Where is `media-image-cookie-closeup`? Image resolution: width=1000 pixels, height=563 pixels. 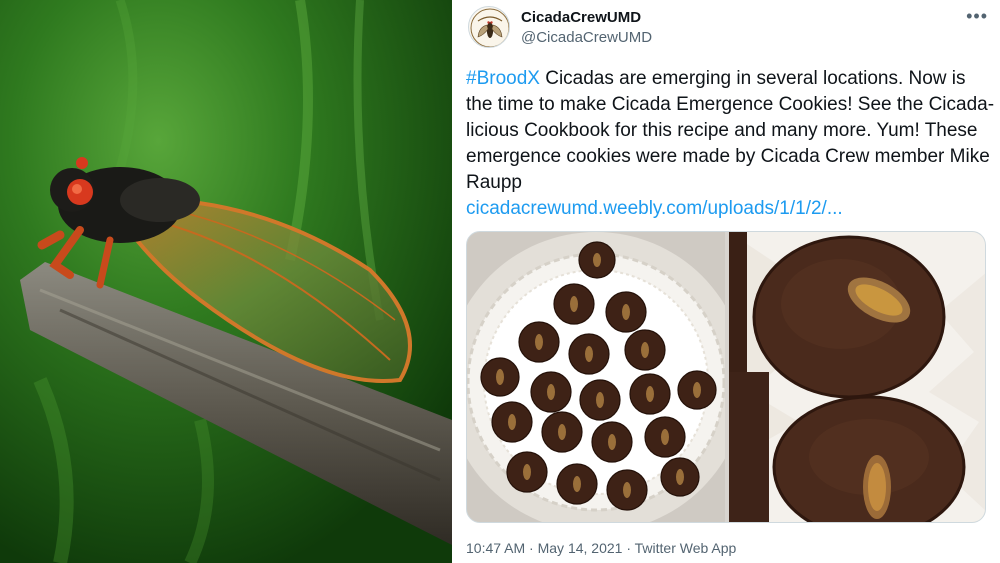
media-image-cookie-closeup is located at coordinates (857, 377).